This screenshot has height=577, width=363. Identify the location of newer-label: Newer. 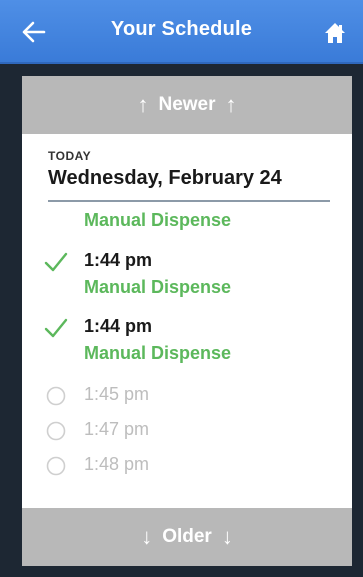
(187, 104).